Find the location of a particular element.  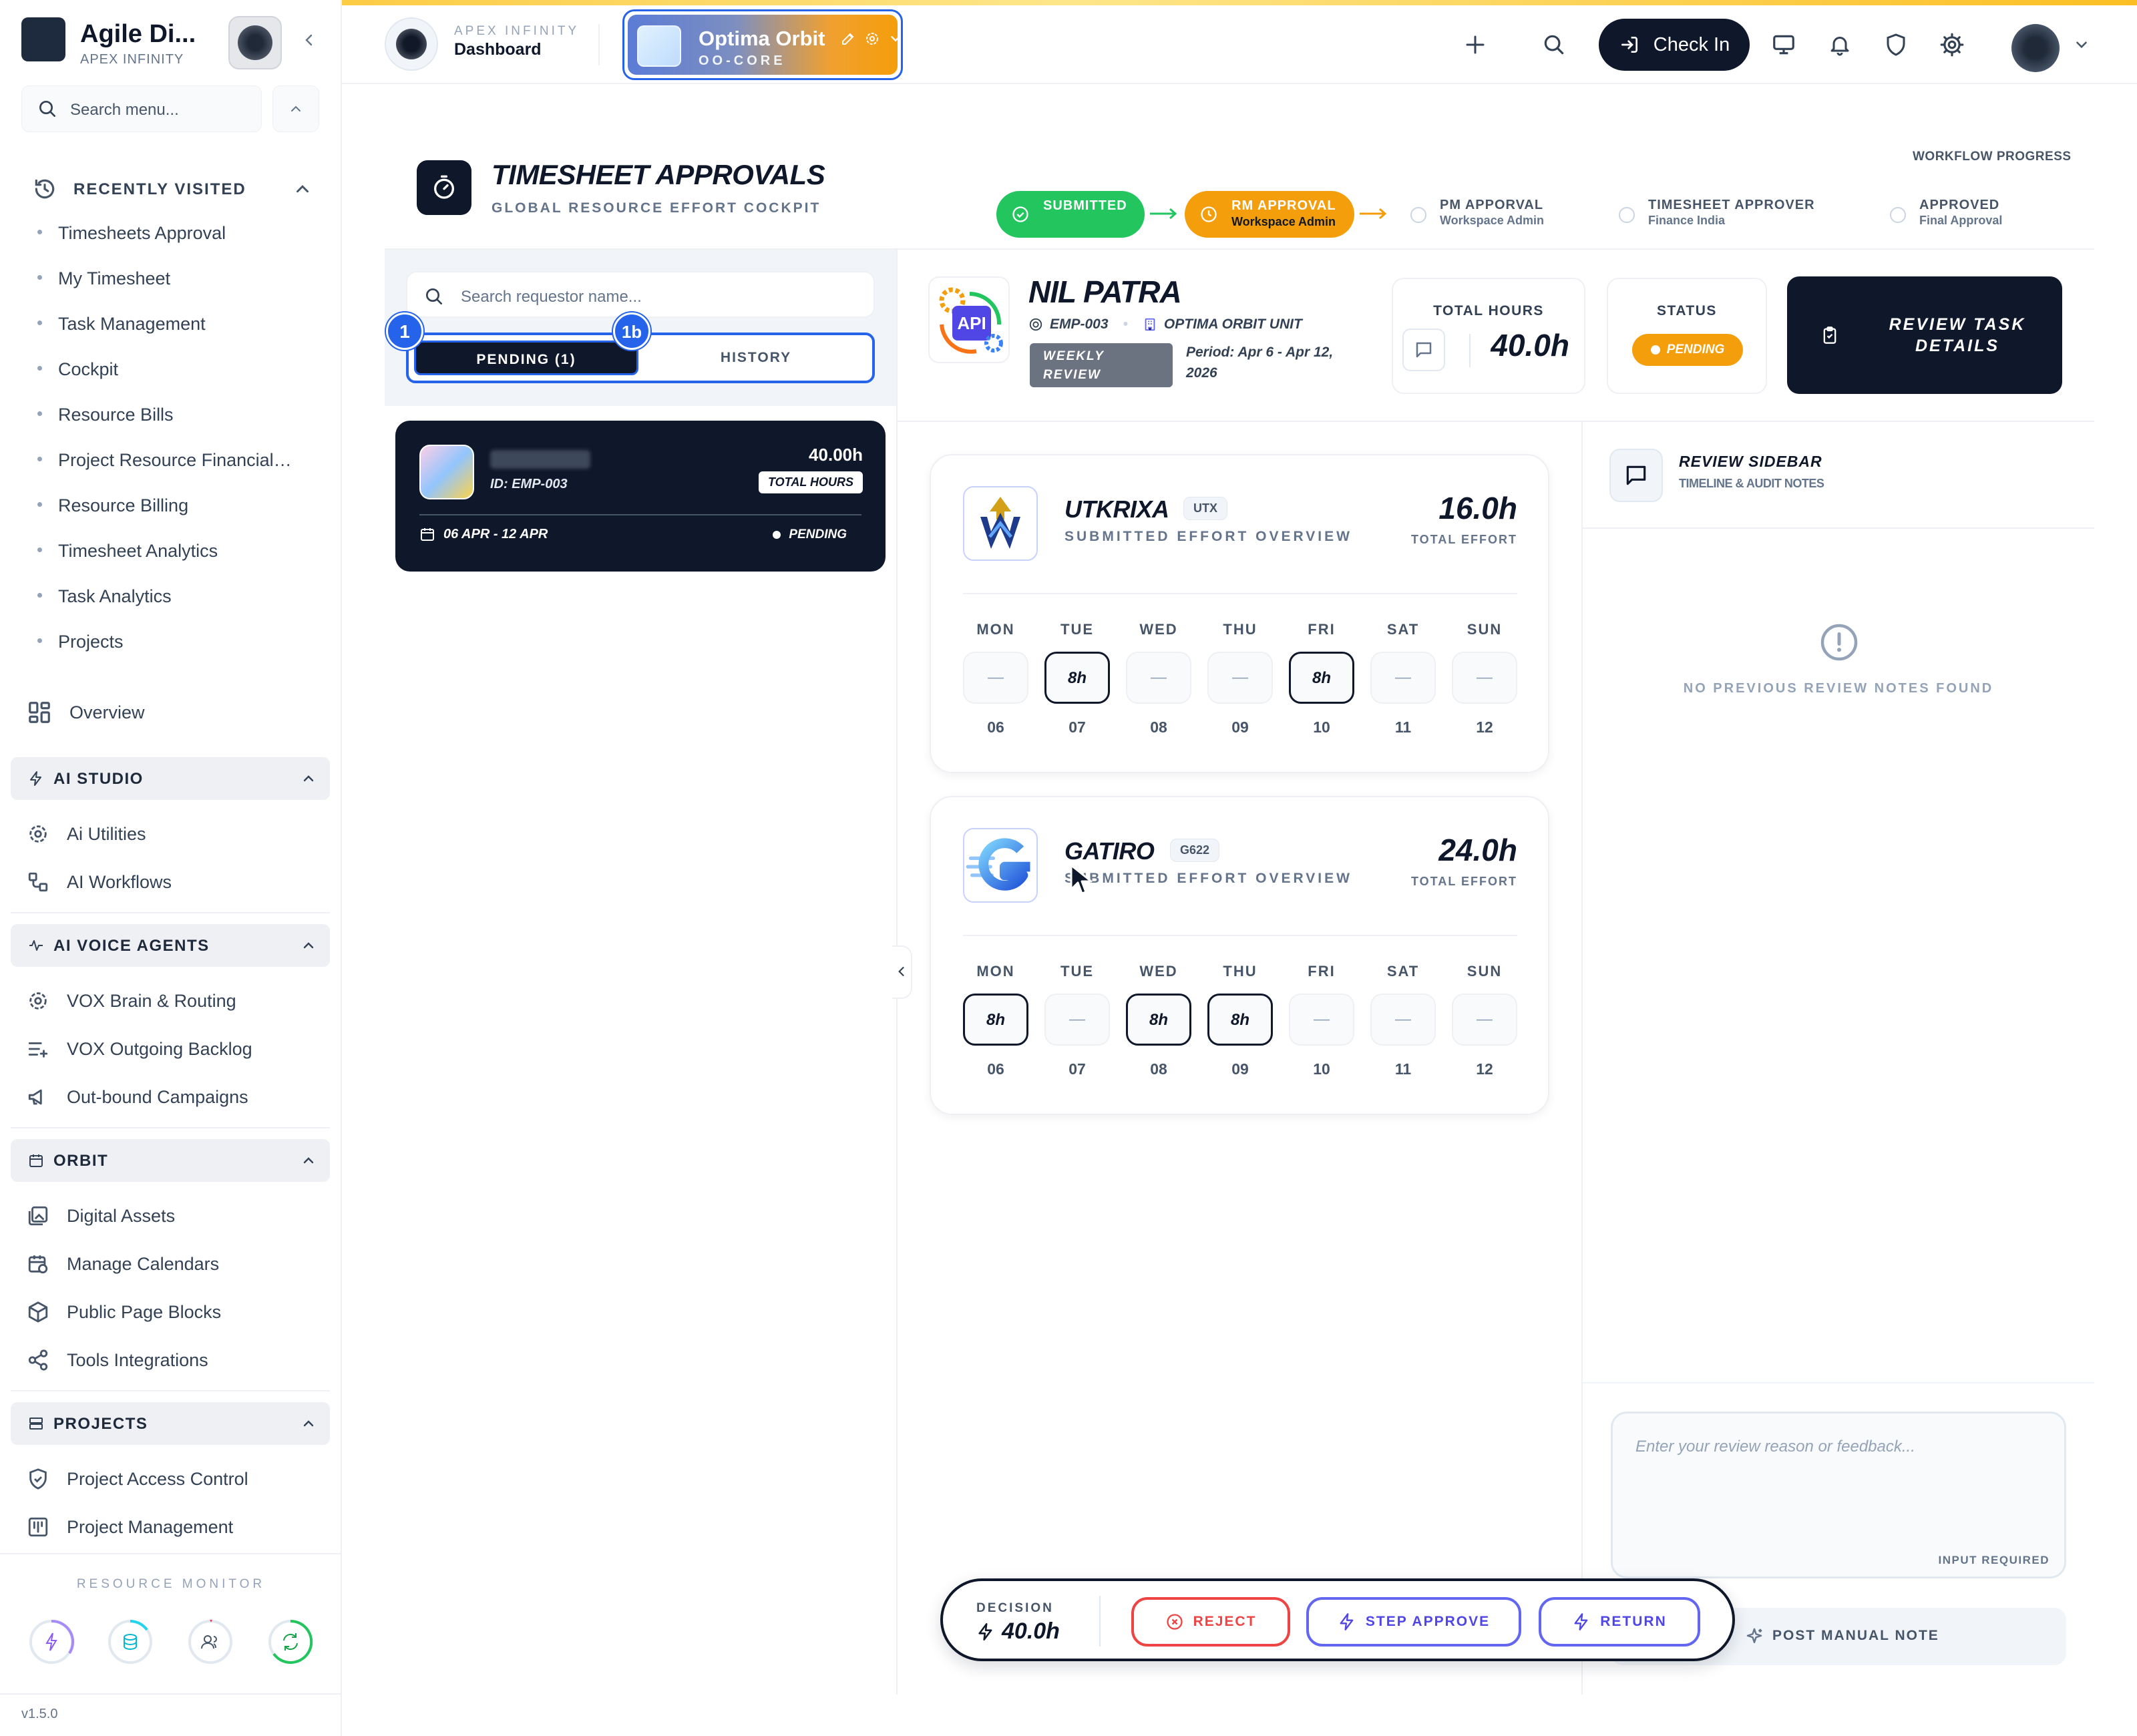

add-button is located at coordinates (1476, 44).